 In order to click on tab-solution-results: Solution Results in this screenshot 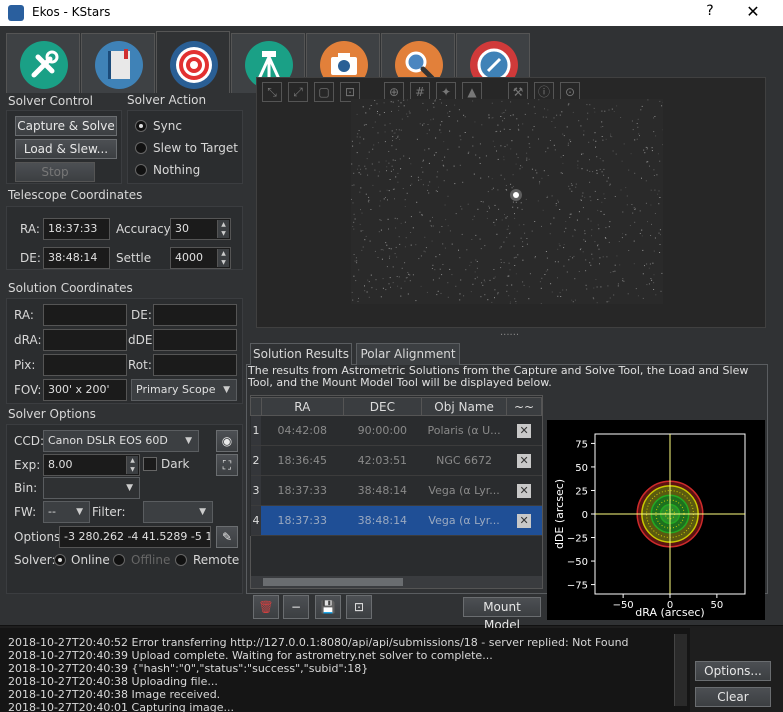, I will do `click(301, 354)`.